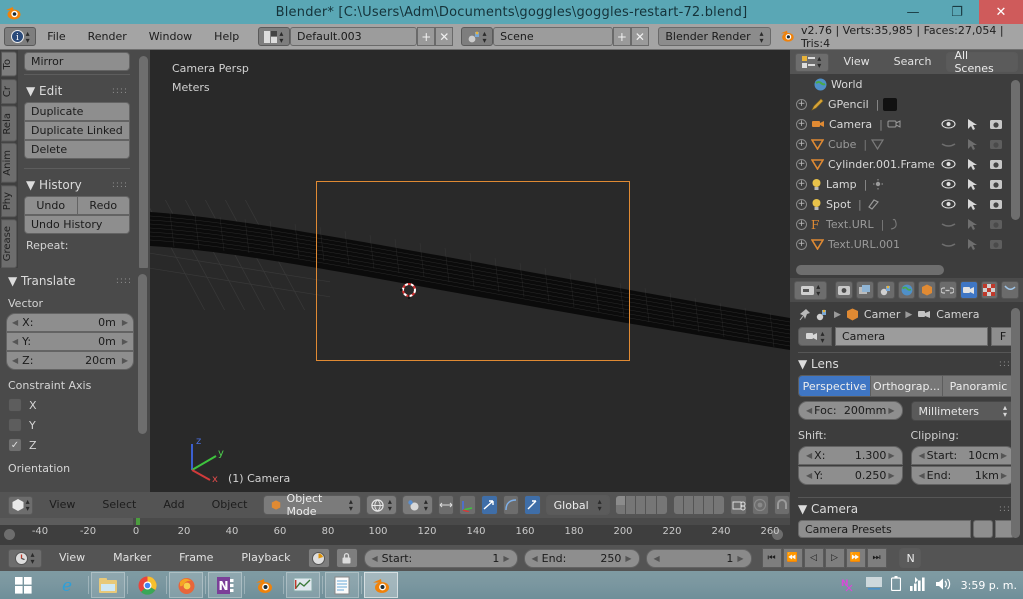  I want to click on outliner-row-lamp: + Lamp |, so click(899, 184).